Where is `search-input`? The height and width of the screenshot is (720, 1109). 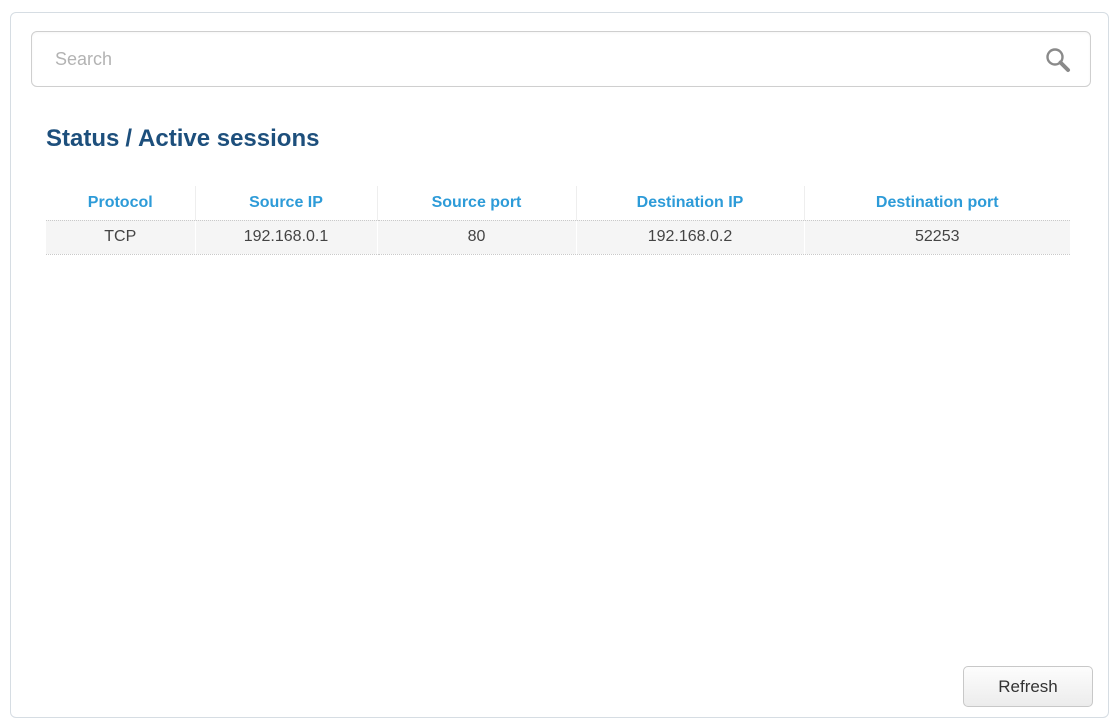
search-input is located at coordinates (532, 59).